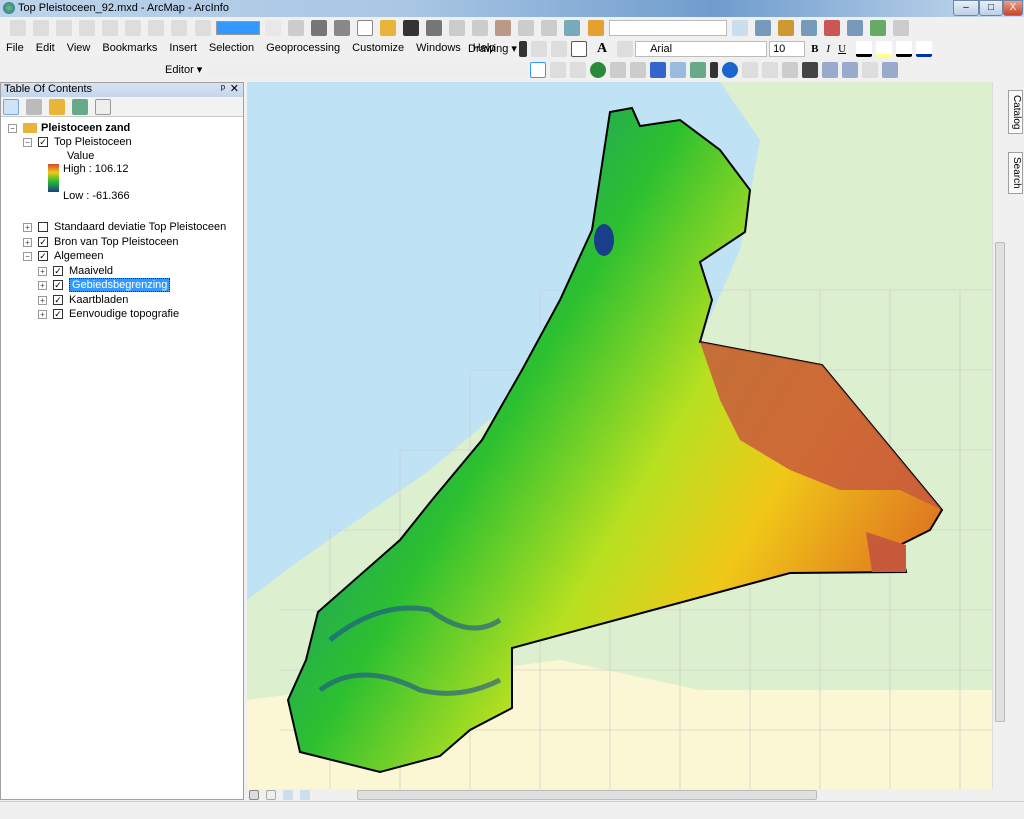 The width and height of the screenshot is (1024, 819). I want to click on bold-button: B, so click(814, 49).